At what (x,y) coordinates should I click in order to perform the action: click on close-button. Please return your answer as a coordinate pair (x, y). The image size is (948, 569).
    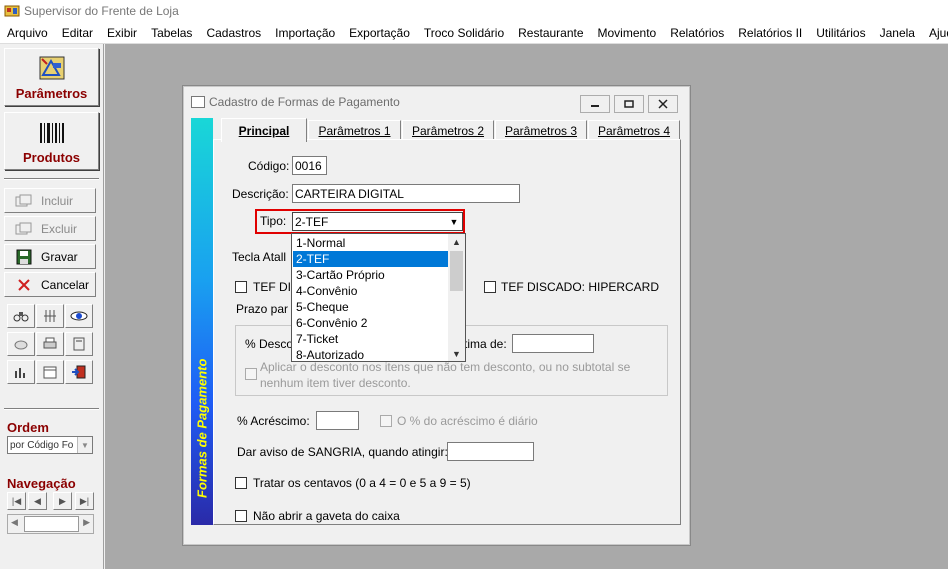
    Looking at the image, I should click on (663, 104).